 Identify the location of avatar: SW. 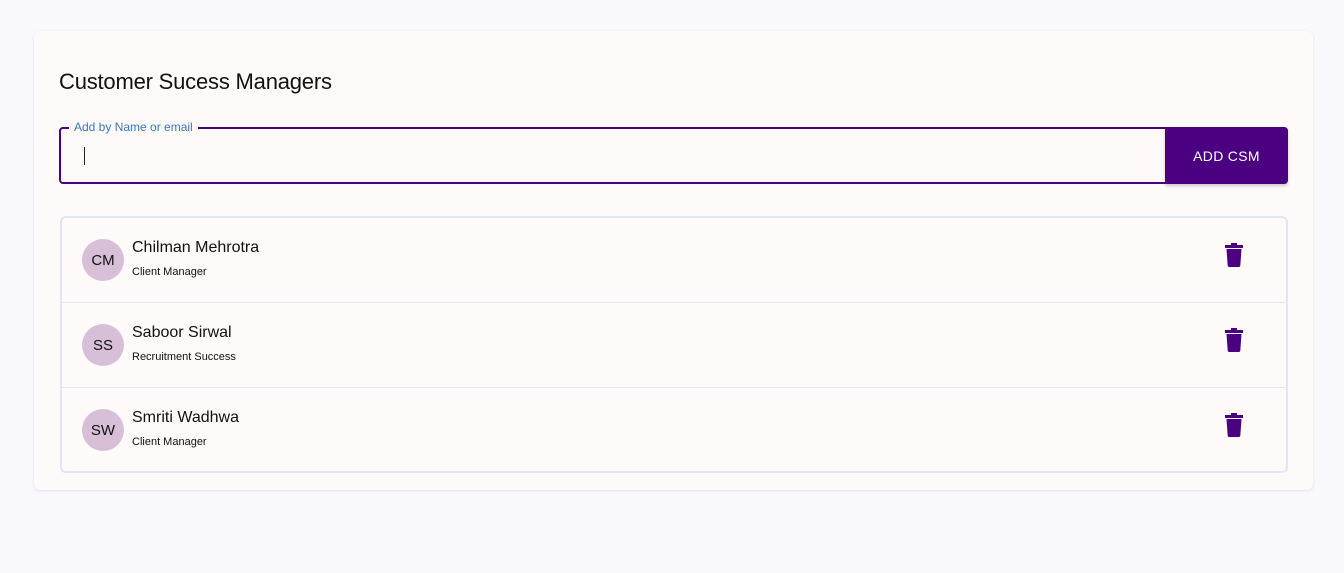
(103, 430).